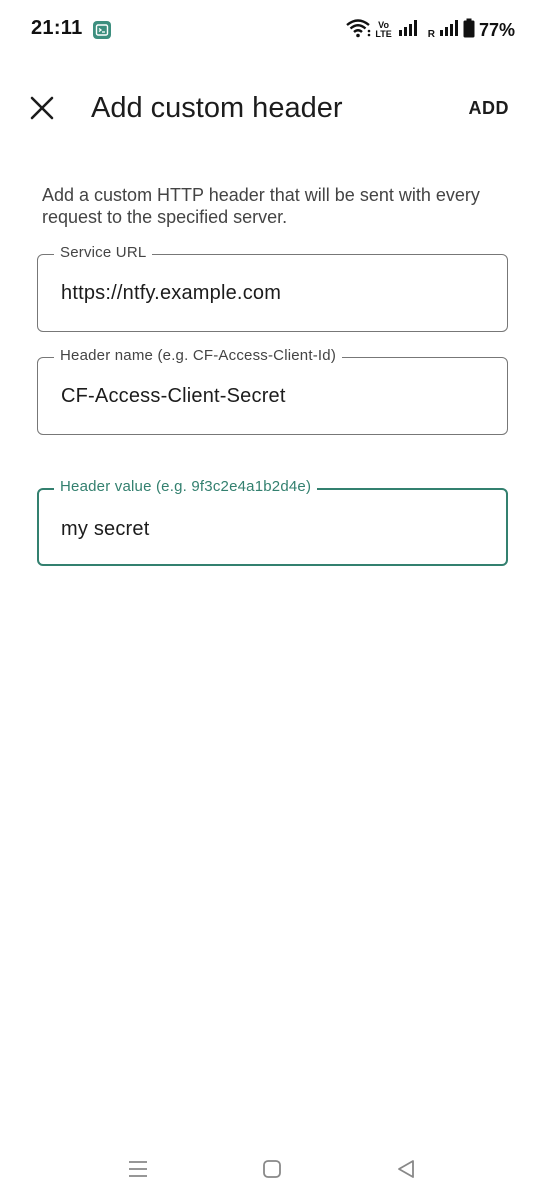 The width and height of the screenshot is (545, 1200). I want to click on close-button, so click(42, 108).